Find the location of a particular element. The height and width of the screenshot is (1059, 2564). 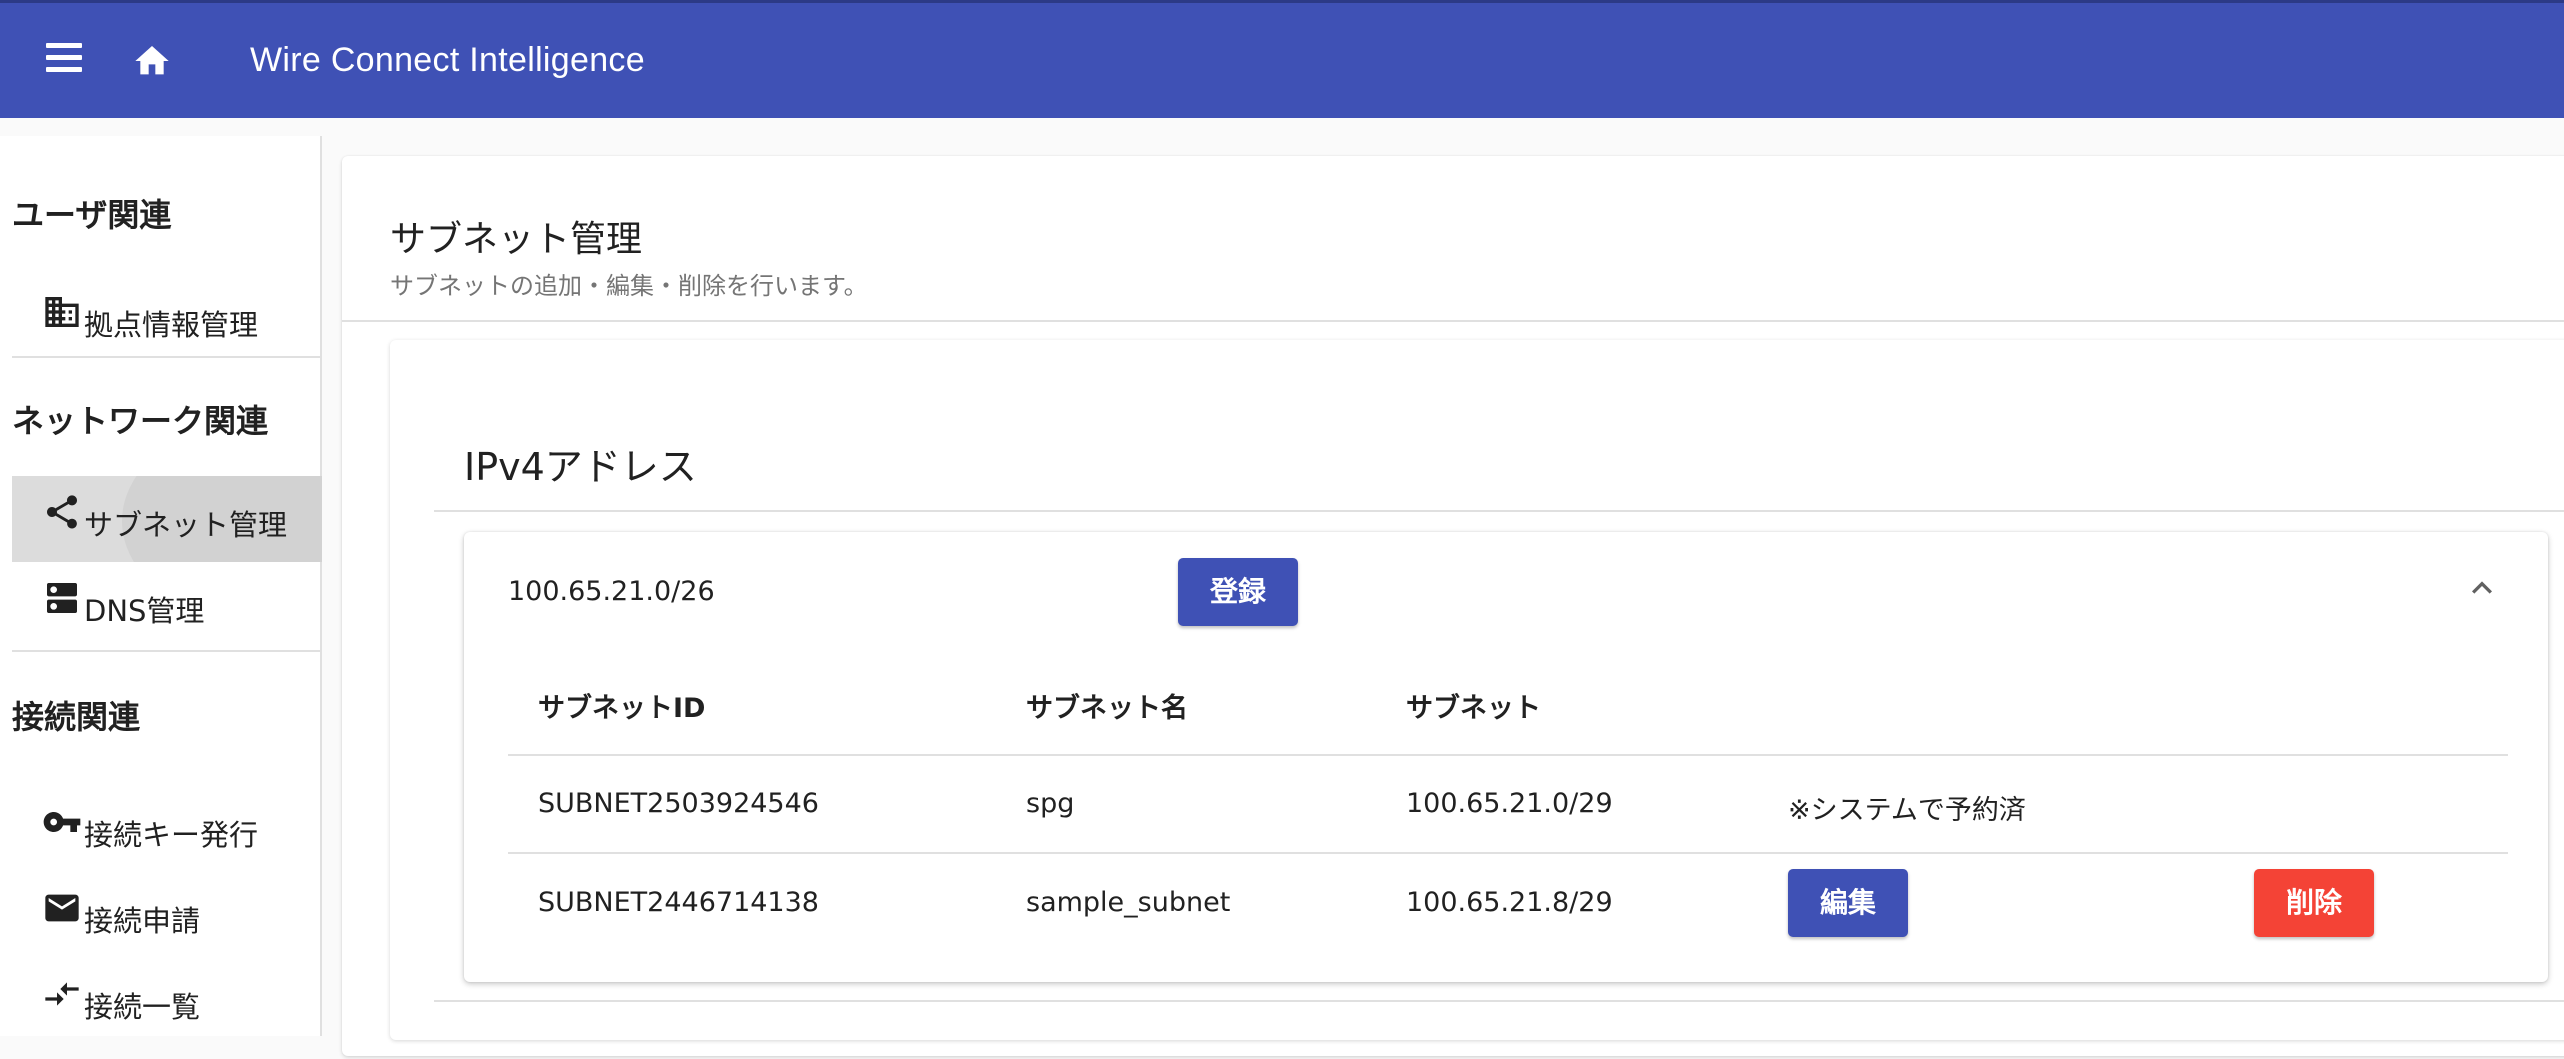

cell-subnet-name: spg is located at coordinates (1050, 803).